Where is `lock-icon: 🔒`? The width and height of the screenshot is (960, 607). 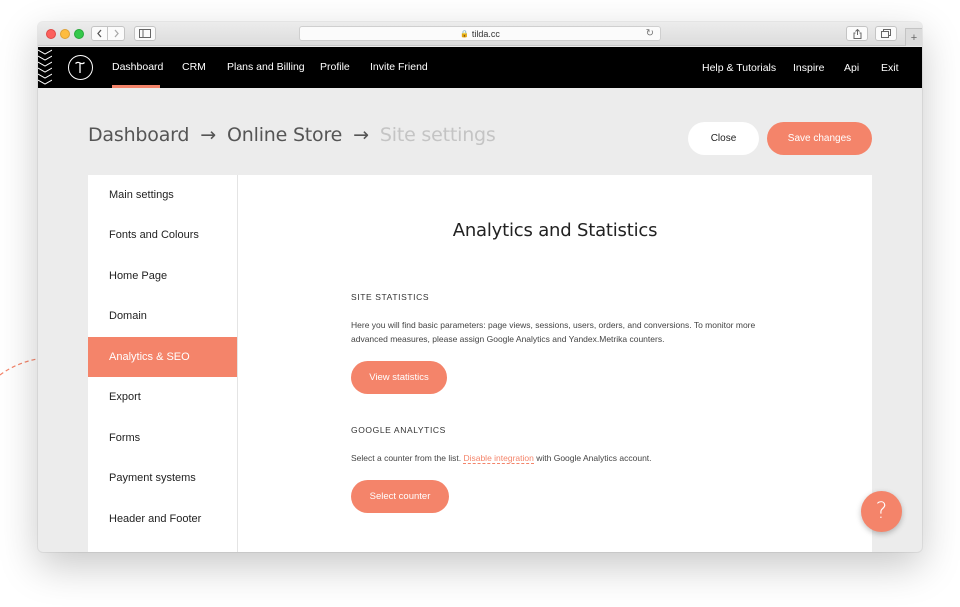
lock-icon: 🔒 is located at coordinates (464, 34).